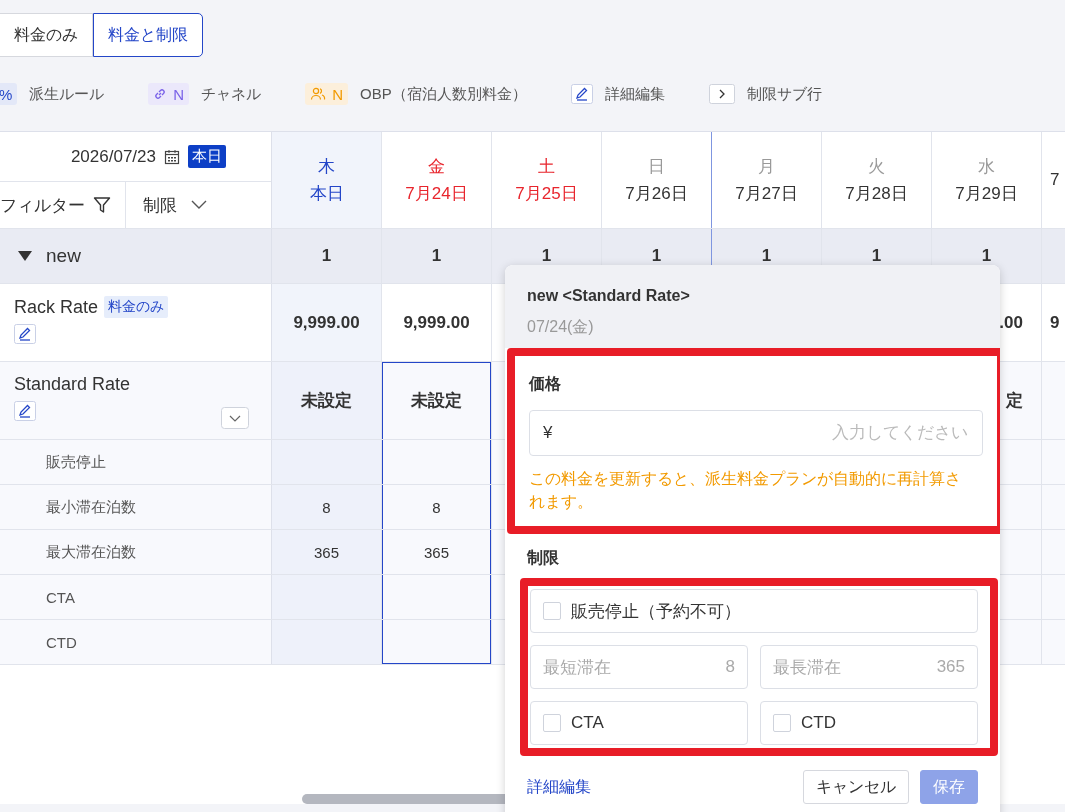 This screenshot has height=812, width=1065. What do you see at coordinates (199, 205) in the screenshot?
I see `chevron-down-icon` at bounding box center [199, 205].